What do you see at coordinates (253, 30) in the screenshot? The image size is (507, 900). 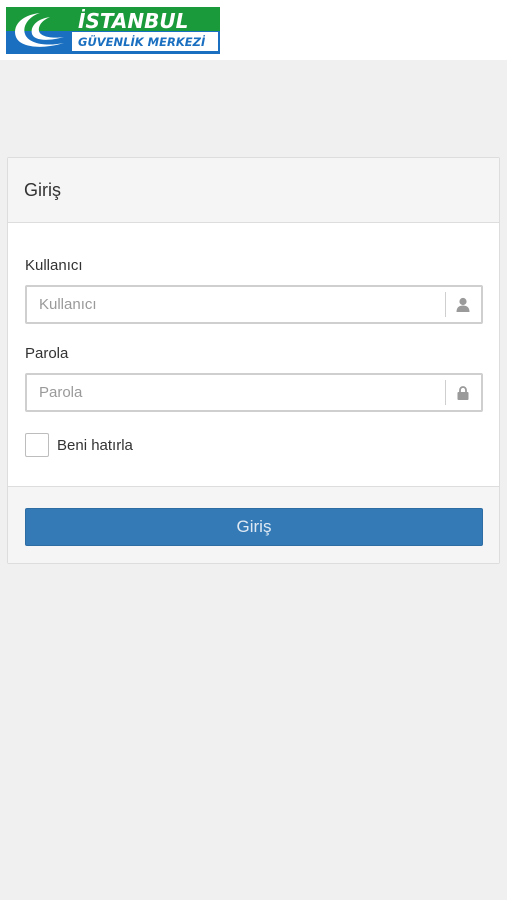 I see `header: İSTANBUL GÜVENLİK MERKEZİ` at bounding box center [253, 30].